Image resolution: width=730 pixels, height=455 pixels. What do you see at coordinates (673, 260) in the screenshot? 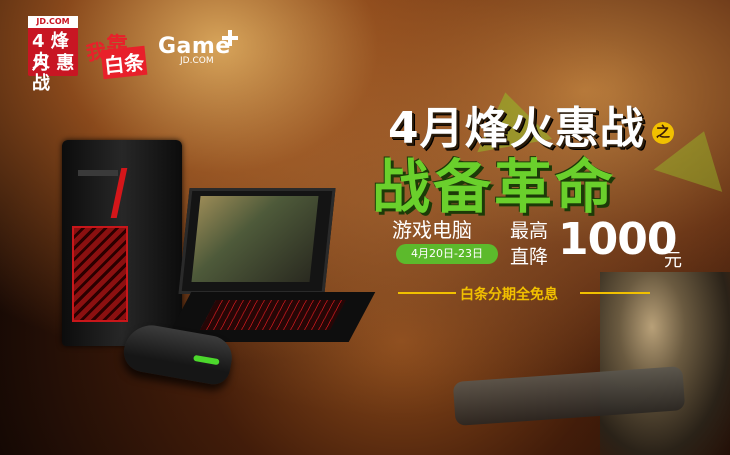
I see `currency-unit: 元` at bounding box center [673, 260].